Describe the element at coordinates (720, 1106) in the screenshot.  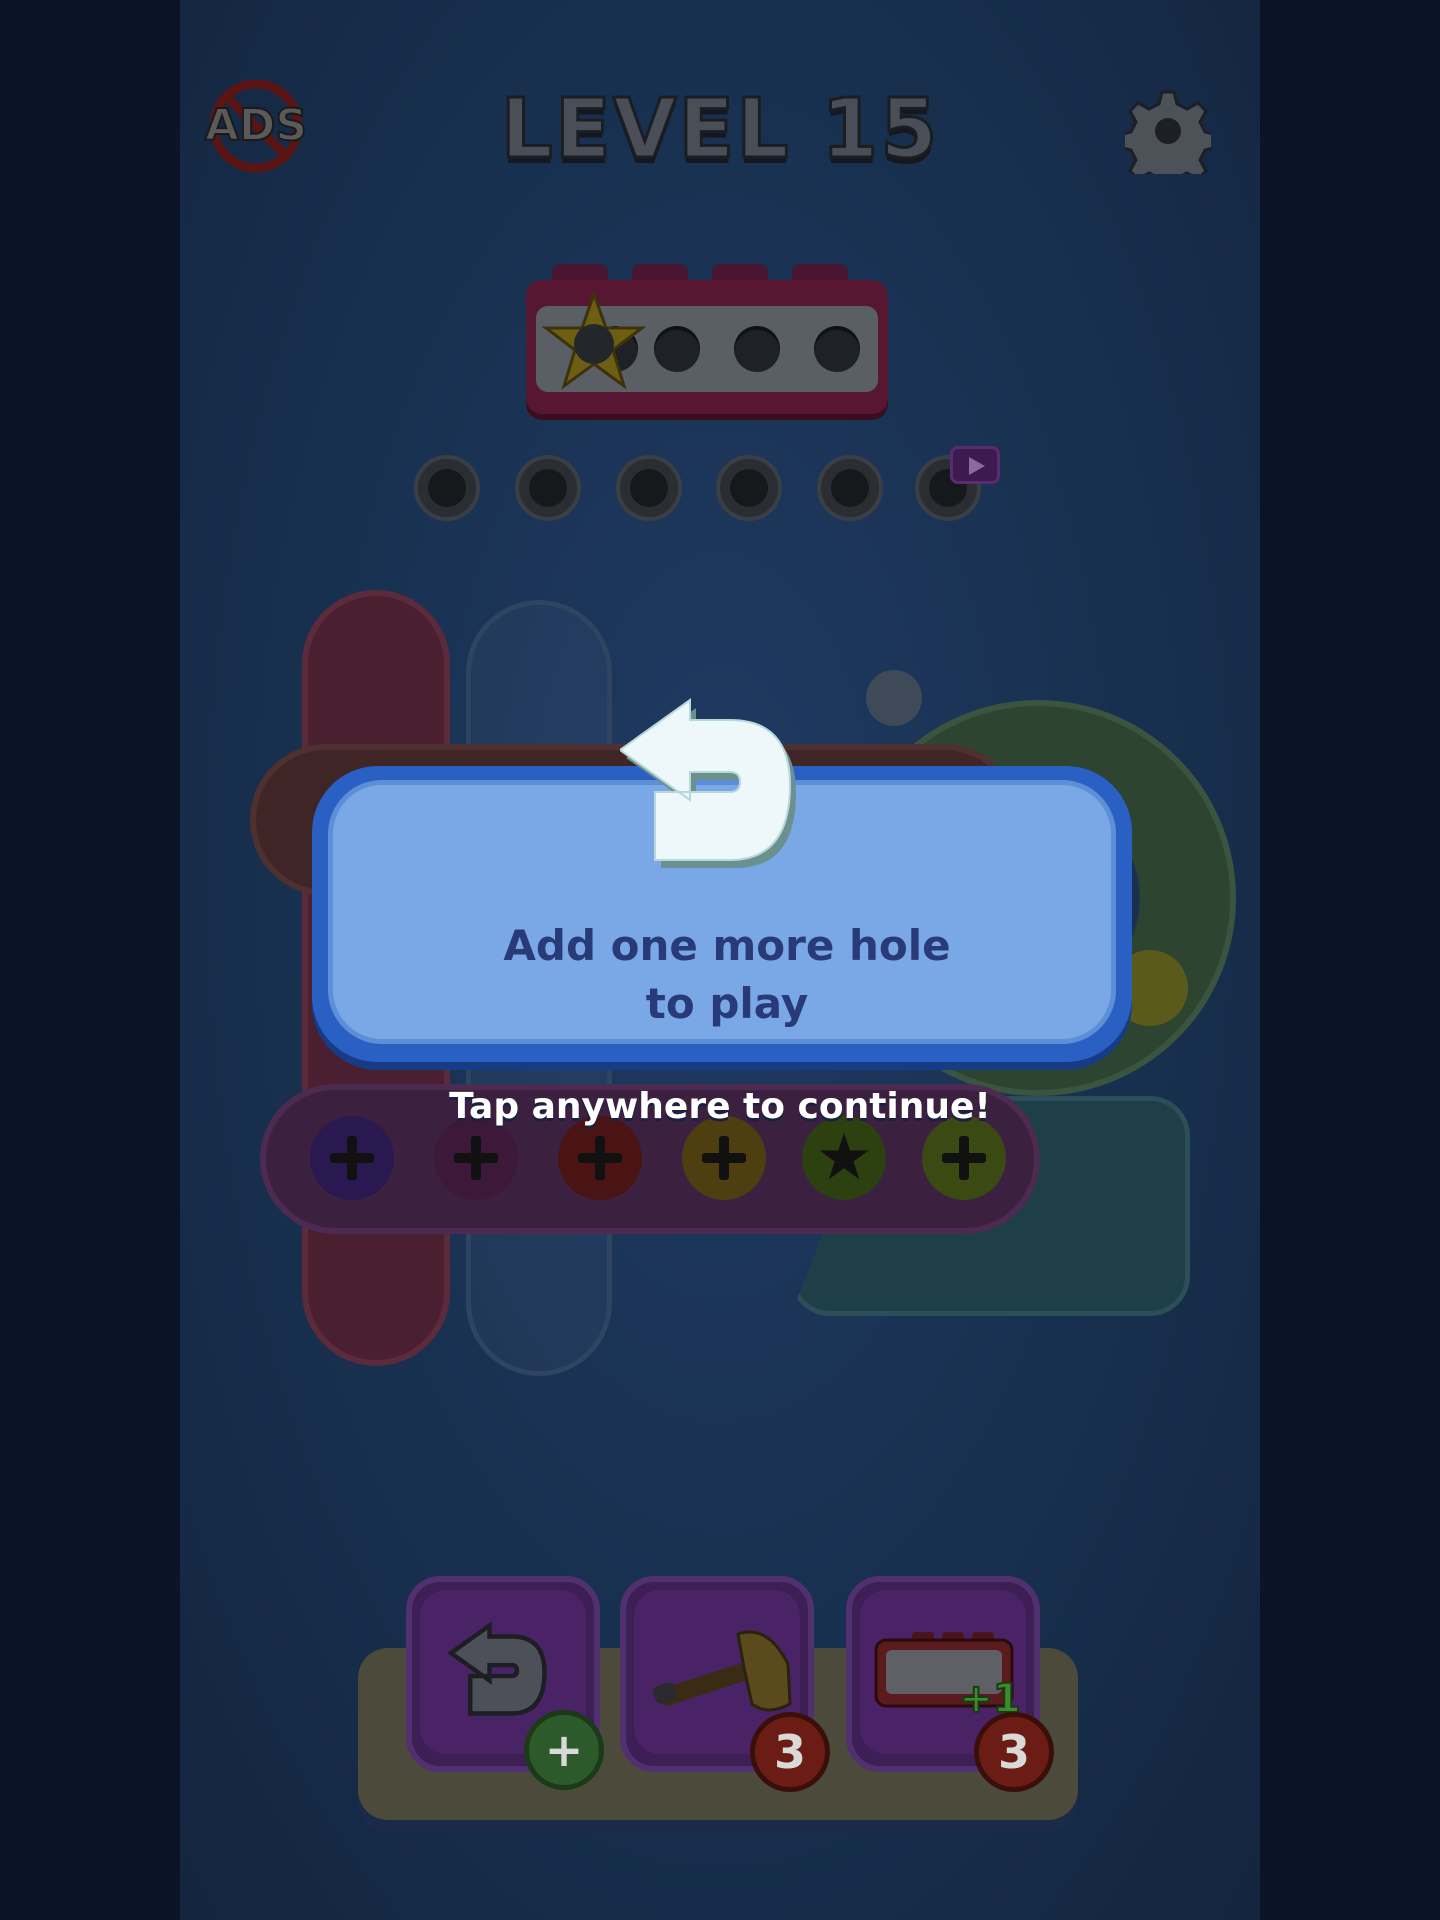
I see `continue-hint: Tap anywhere to continue!` at that location.